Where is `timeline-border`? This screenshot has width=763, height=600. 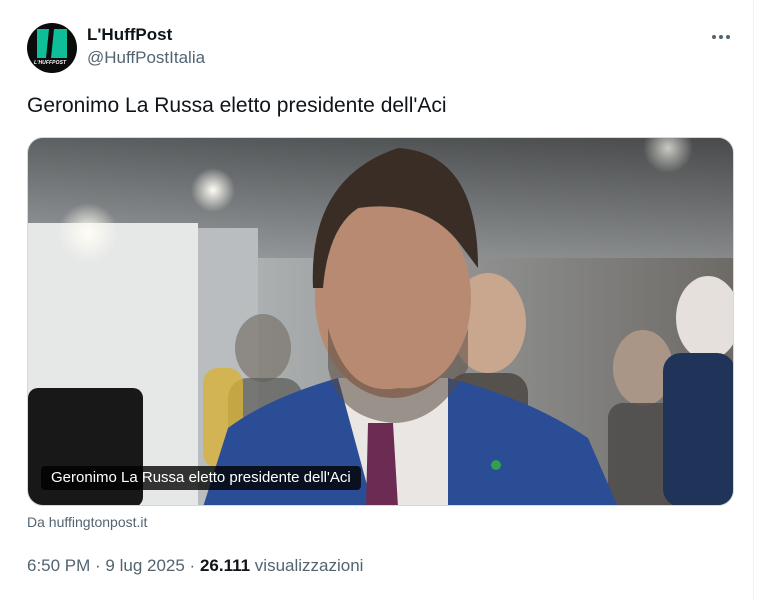
timeline-border is located at coordinates (753, 300).